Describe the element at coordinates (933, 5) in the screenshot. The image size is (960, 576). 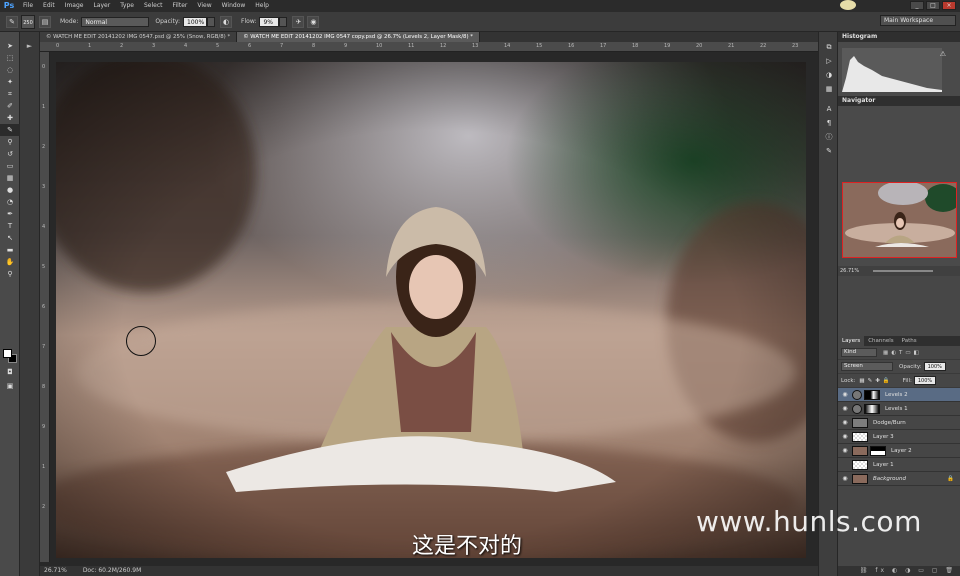
I see `maximize-button: □` at that location.